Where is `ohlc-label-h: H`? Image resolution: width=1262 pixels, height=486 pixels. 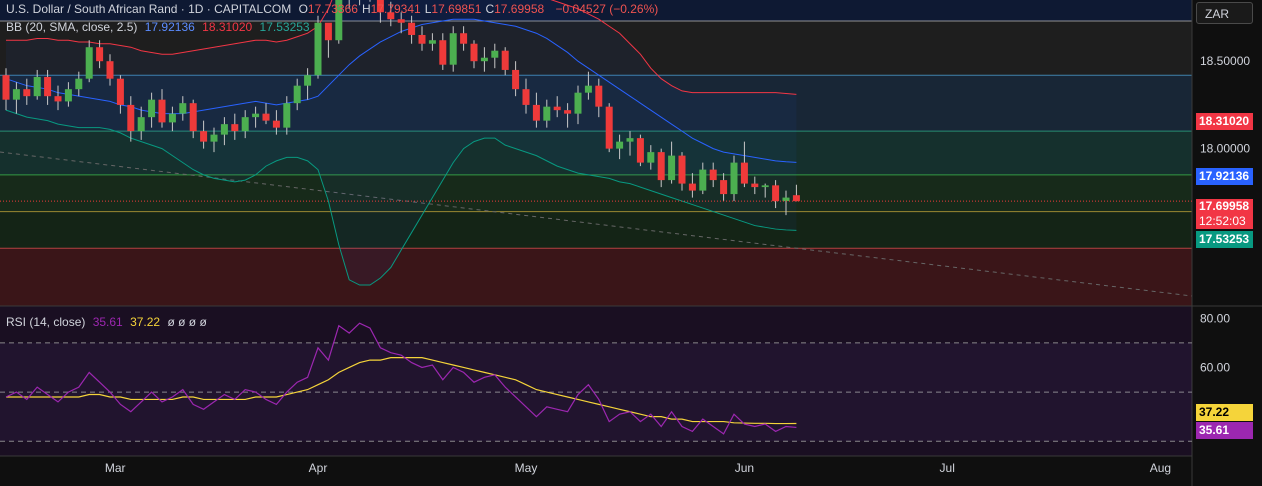
ohlc-label-h: H is located at coordinates (366, 9).